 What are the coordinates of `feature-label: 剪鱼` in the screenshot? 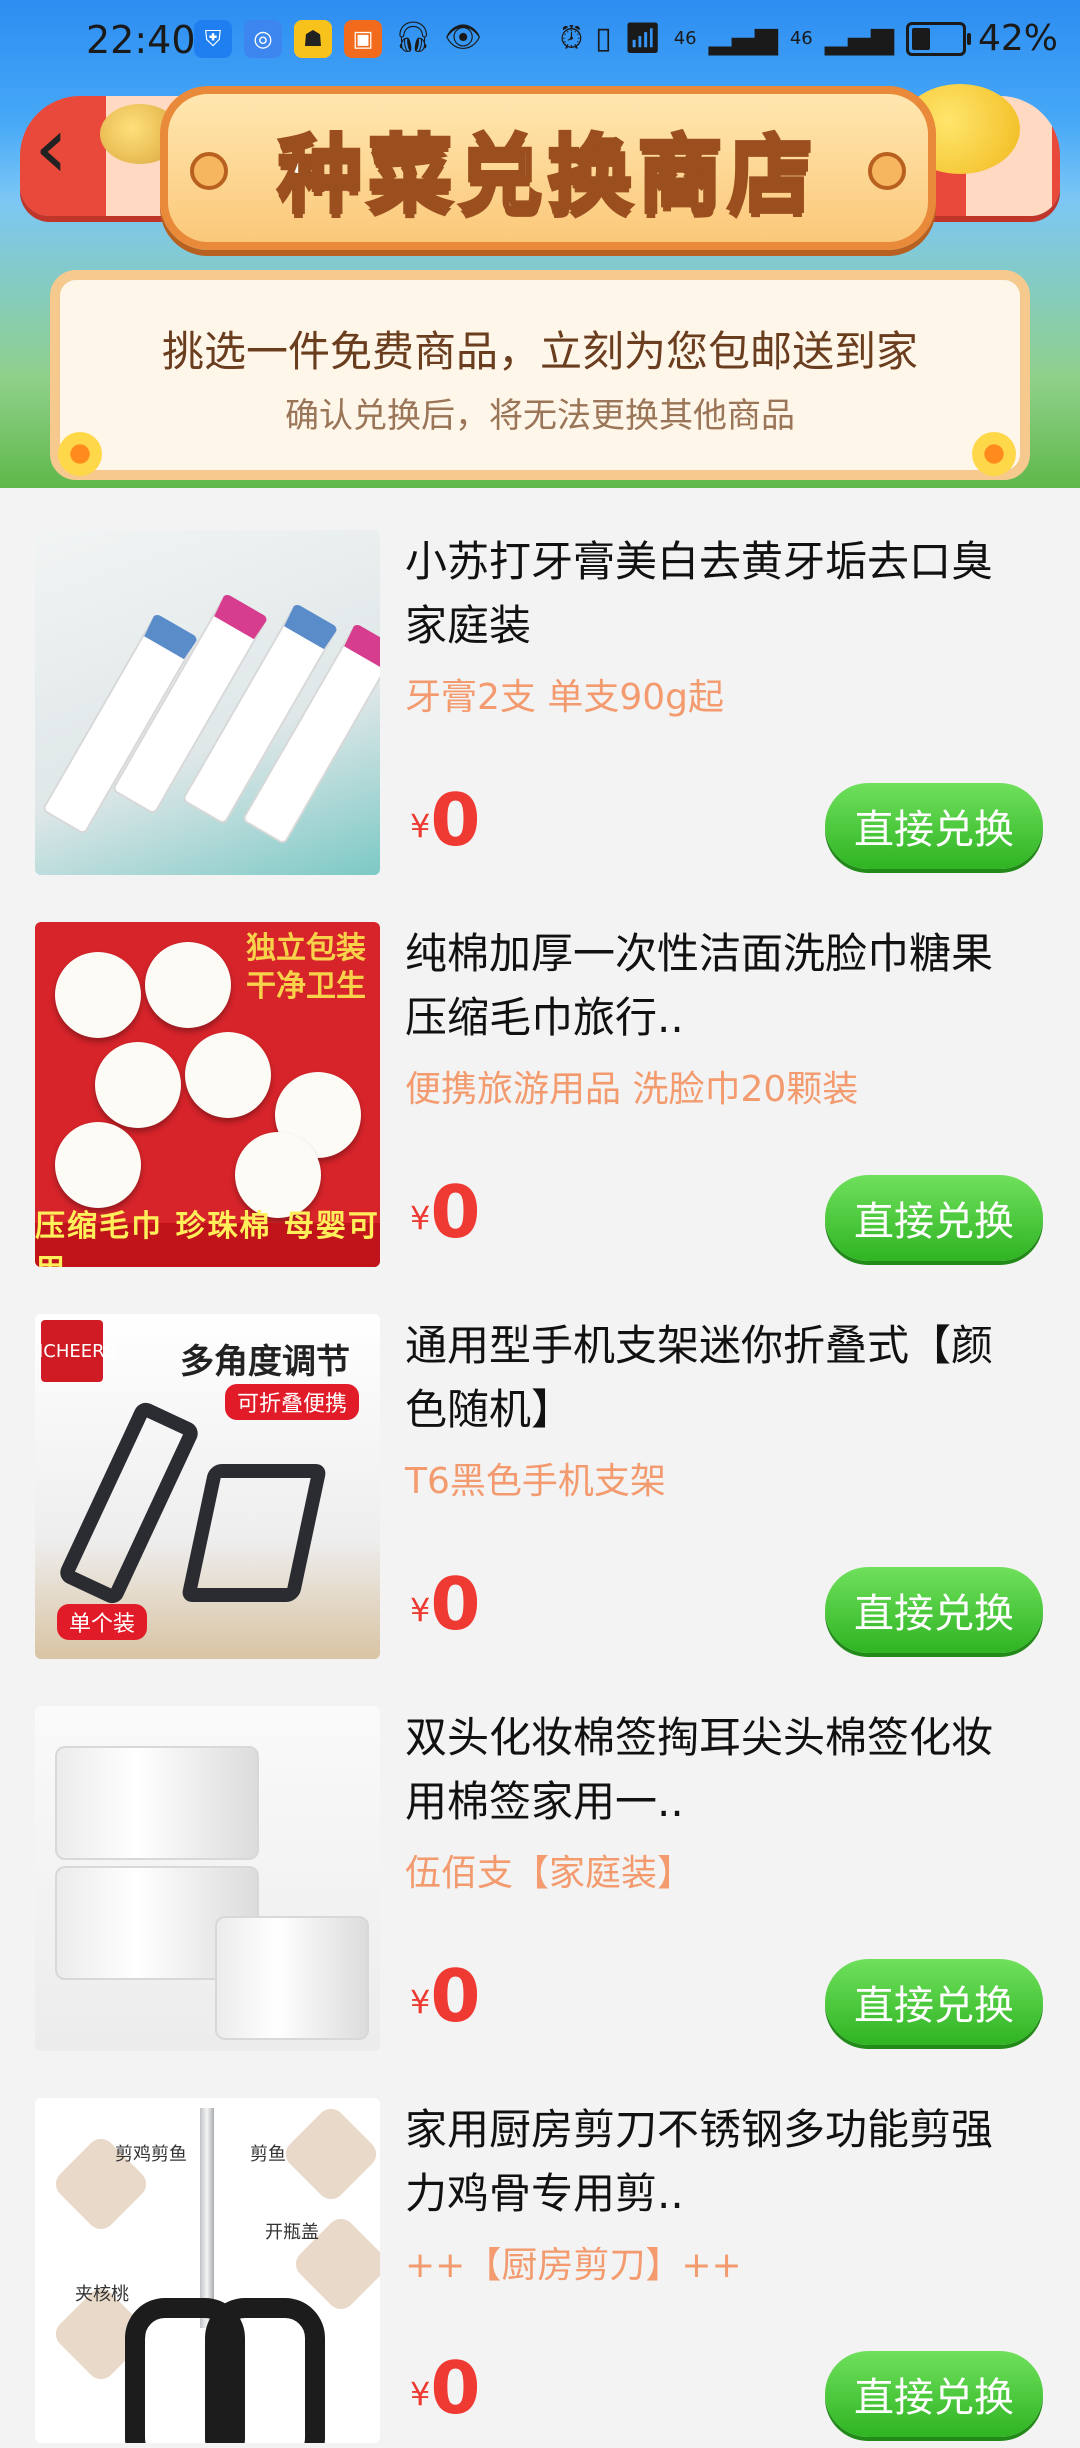 It's located at (268, 2154).